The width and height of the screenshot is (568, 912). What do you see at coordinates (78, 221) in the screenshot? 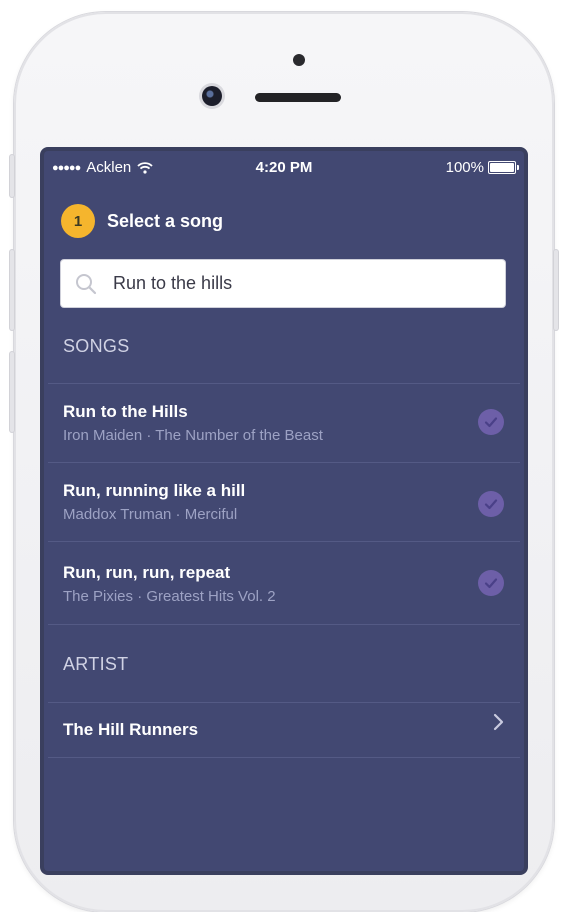
I see `step-number-badge: 1` at bounding box center [78, 221].